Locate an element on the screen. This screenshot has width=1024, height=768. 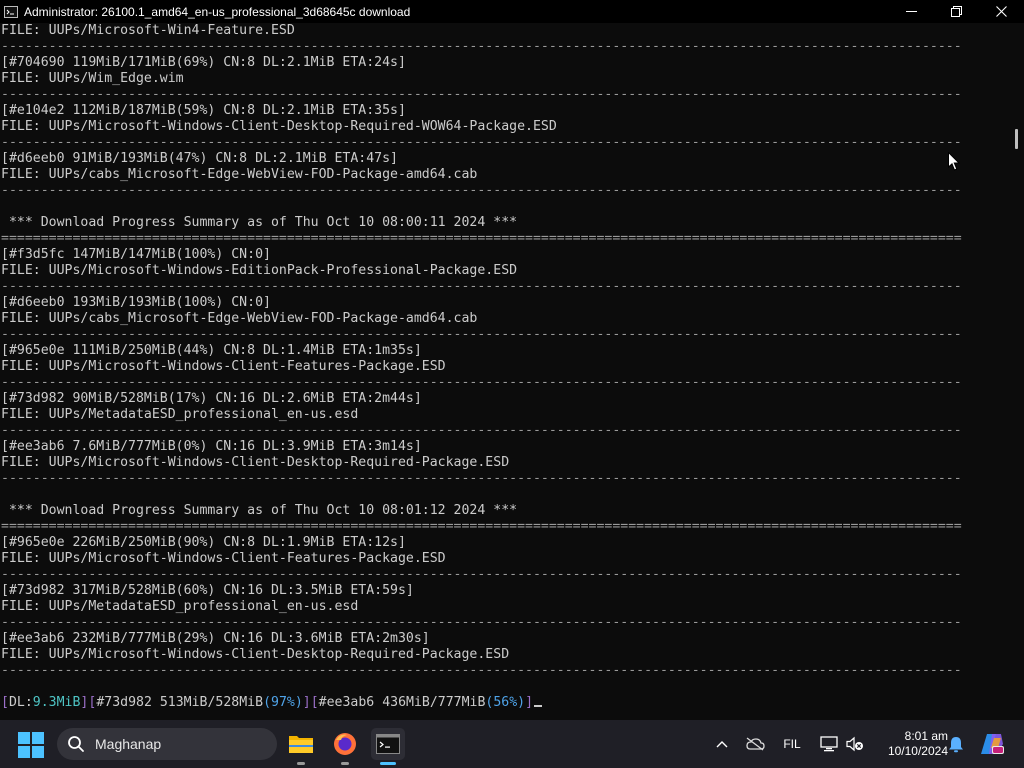
terminal-button is located at coordinates (388, 746).